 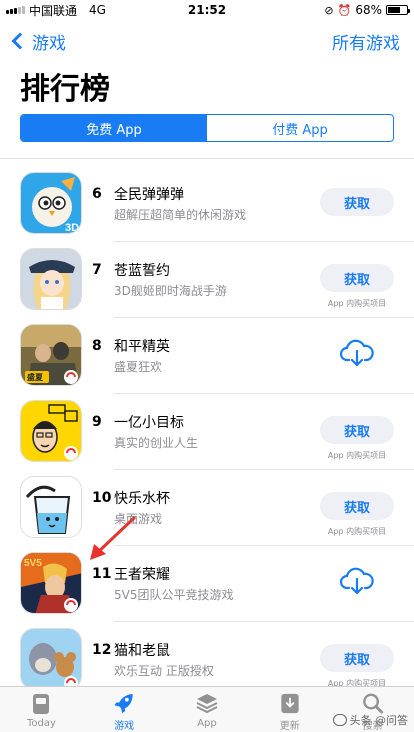 I want to click on chat-bubble-icon, so click(x=339, y=720).